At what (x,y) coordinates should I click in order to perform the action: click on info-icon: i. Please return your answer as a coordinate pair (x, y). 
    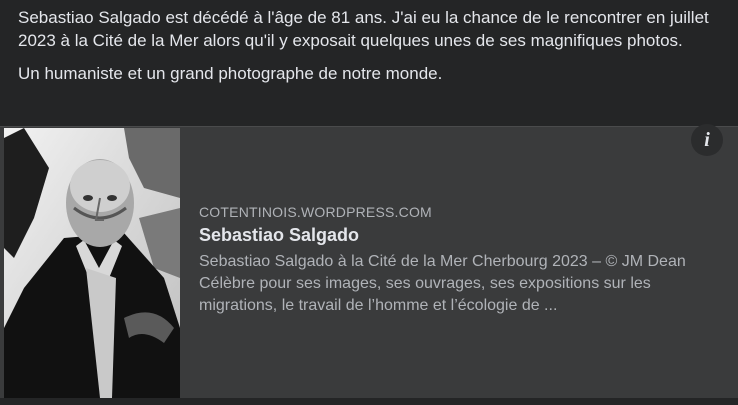
    Looking at the image, I should click on (707, 139).